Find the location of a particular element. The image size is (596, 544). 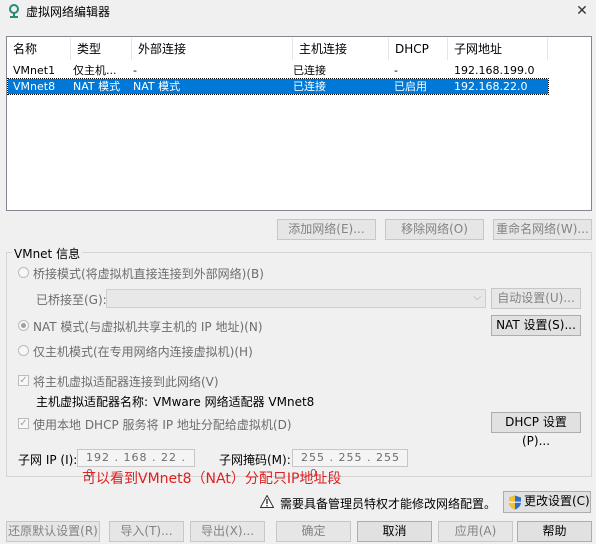

warning-icon is located at coordinates (267, 501).